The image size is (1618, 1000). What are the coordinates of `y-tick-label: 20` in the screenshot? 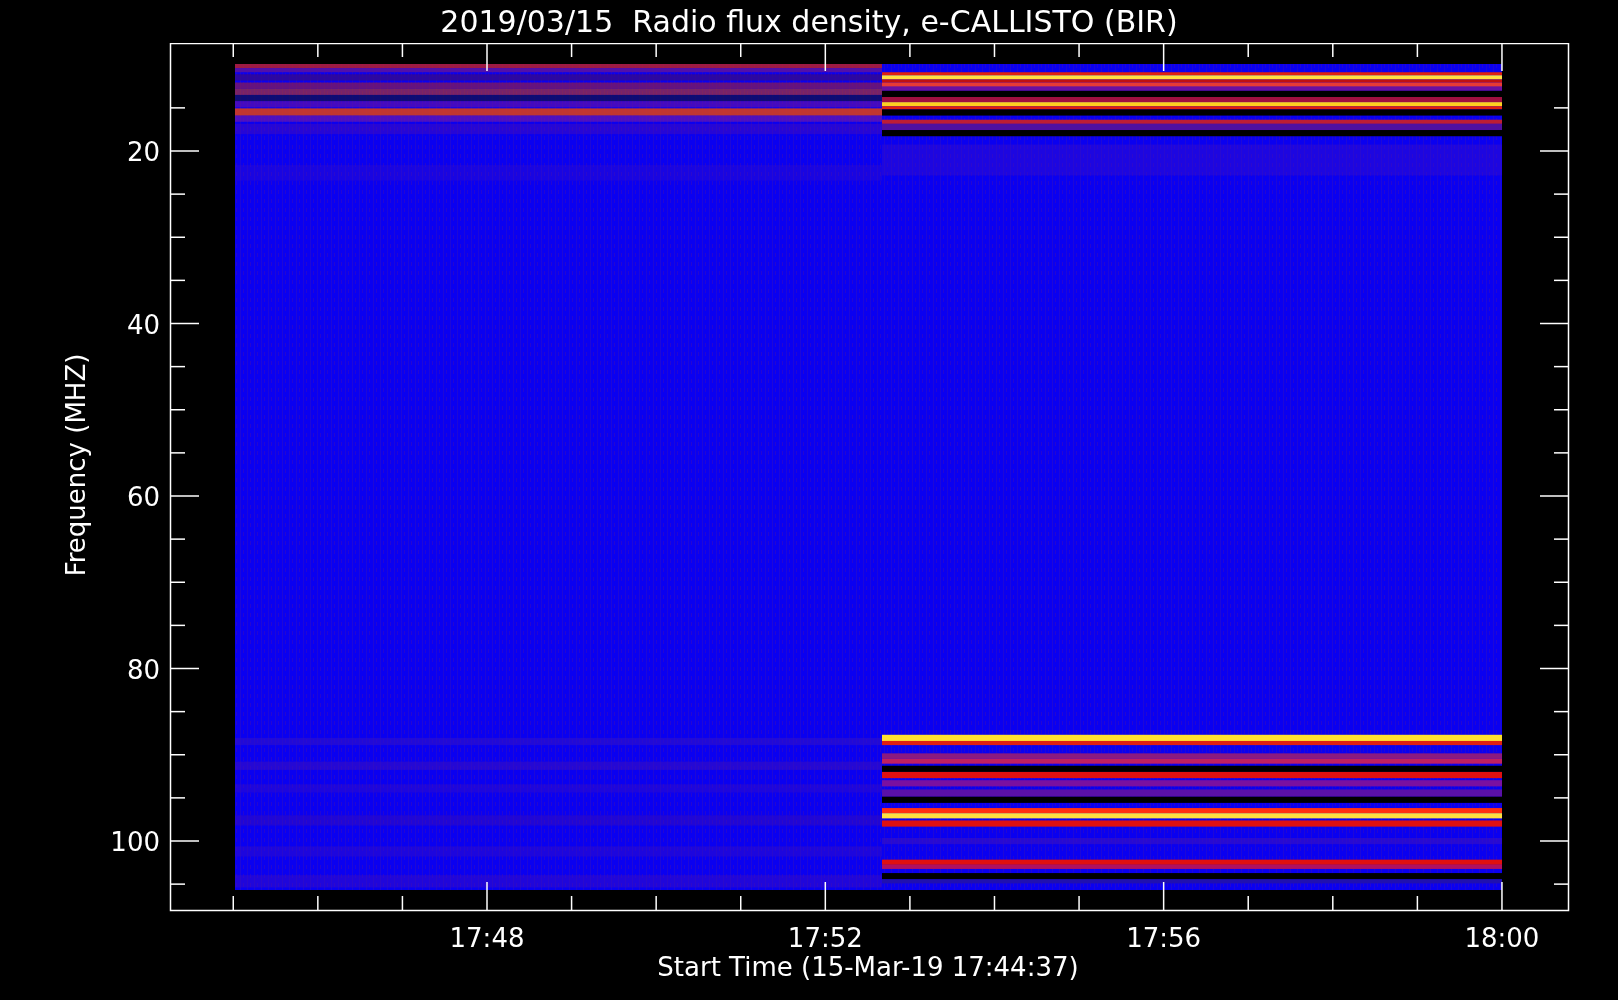 It's located at (143, 152).